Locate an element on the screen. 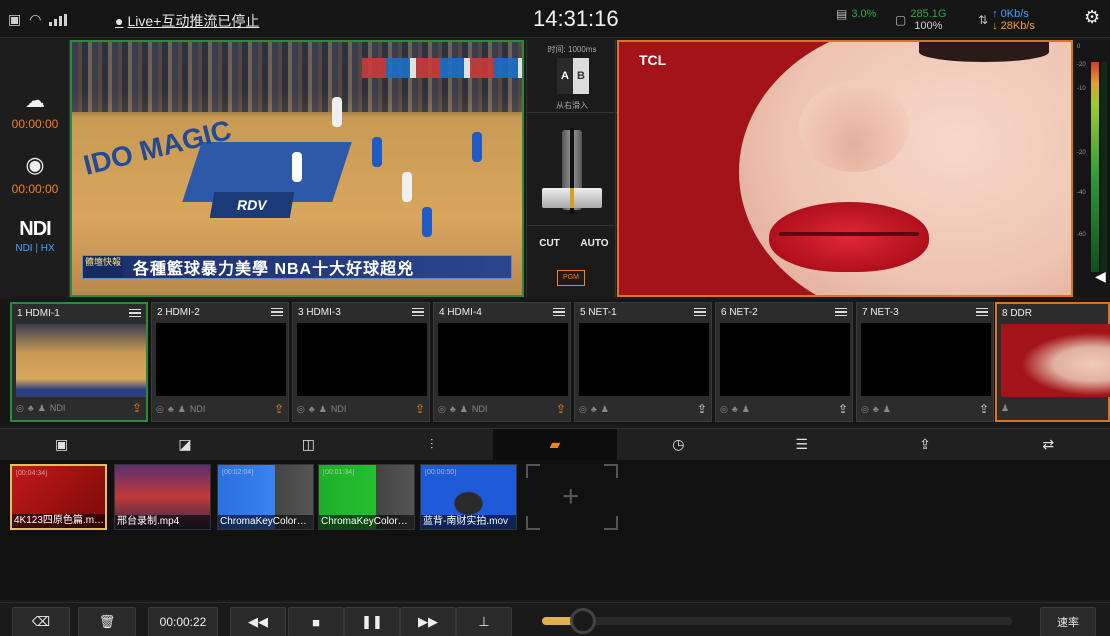 The width and height of the screenshot is (1110, 636). source-tile-hdmi-1: 1 HDMI-1 ◎ ♣ ♟ NDI ⇪ is located at coordinates (79, 362).